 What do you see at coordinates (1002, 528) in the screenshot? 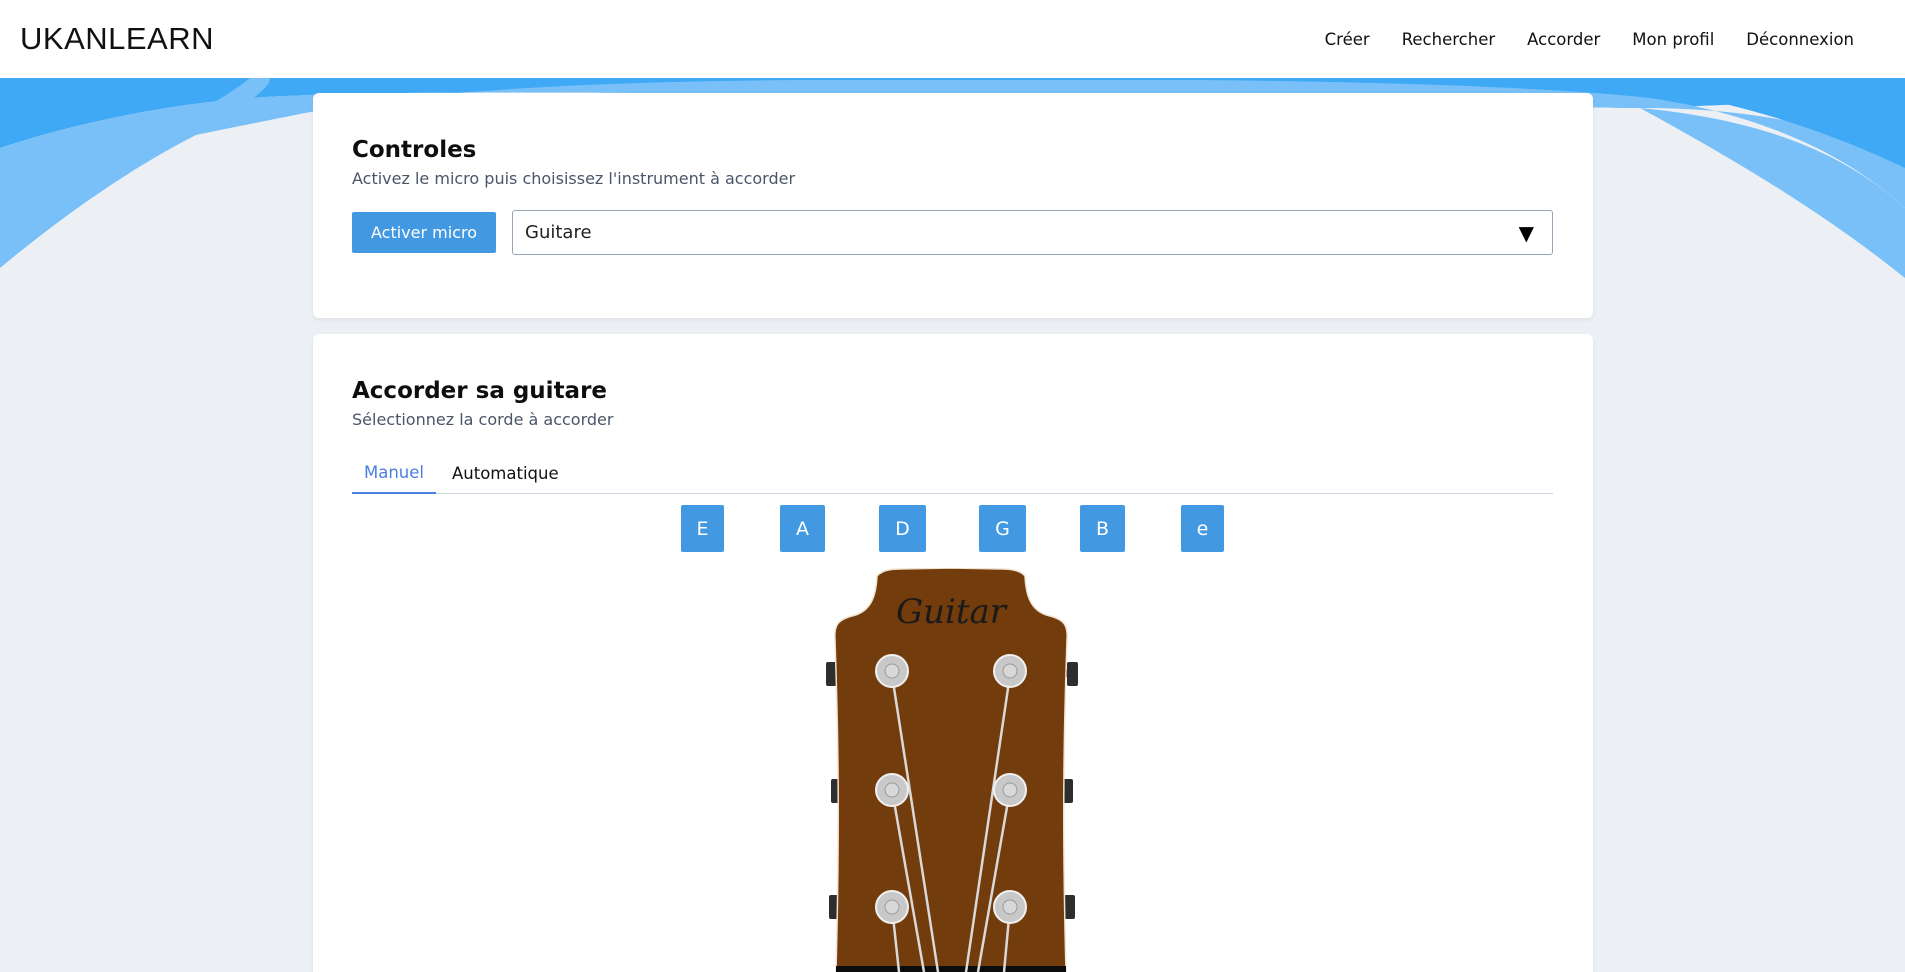
I see `string-button-G: G` at bounding box center [1002, 528].